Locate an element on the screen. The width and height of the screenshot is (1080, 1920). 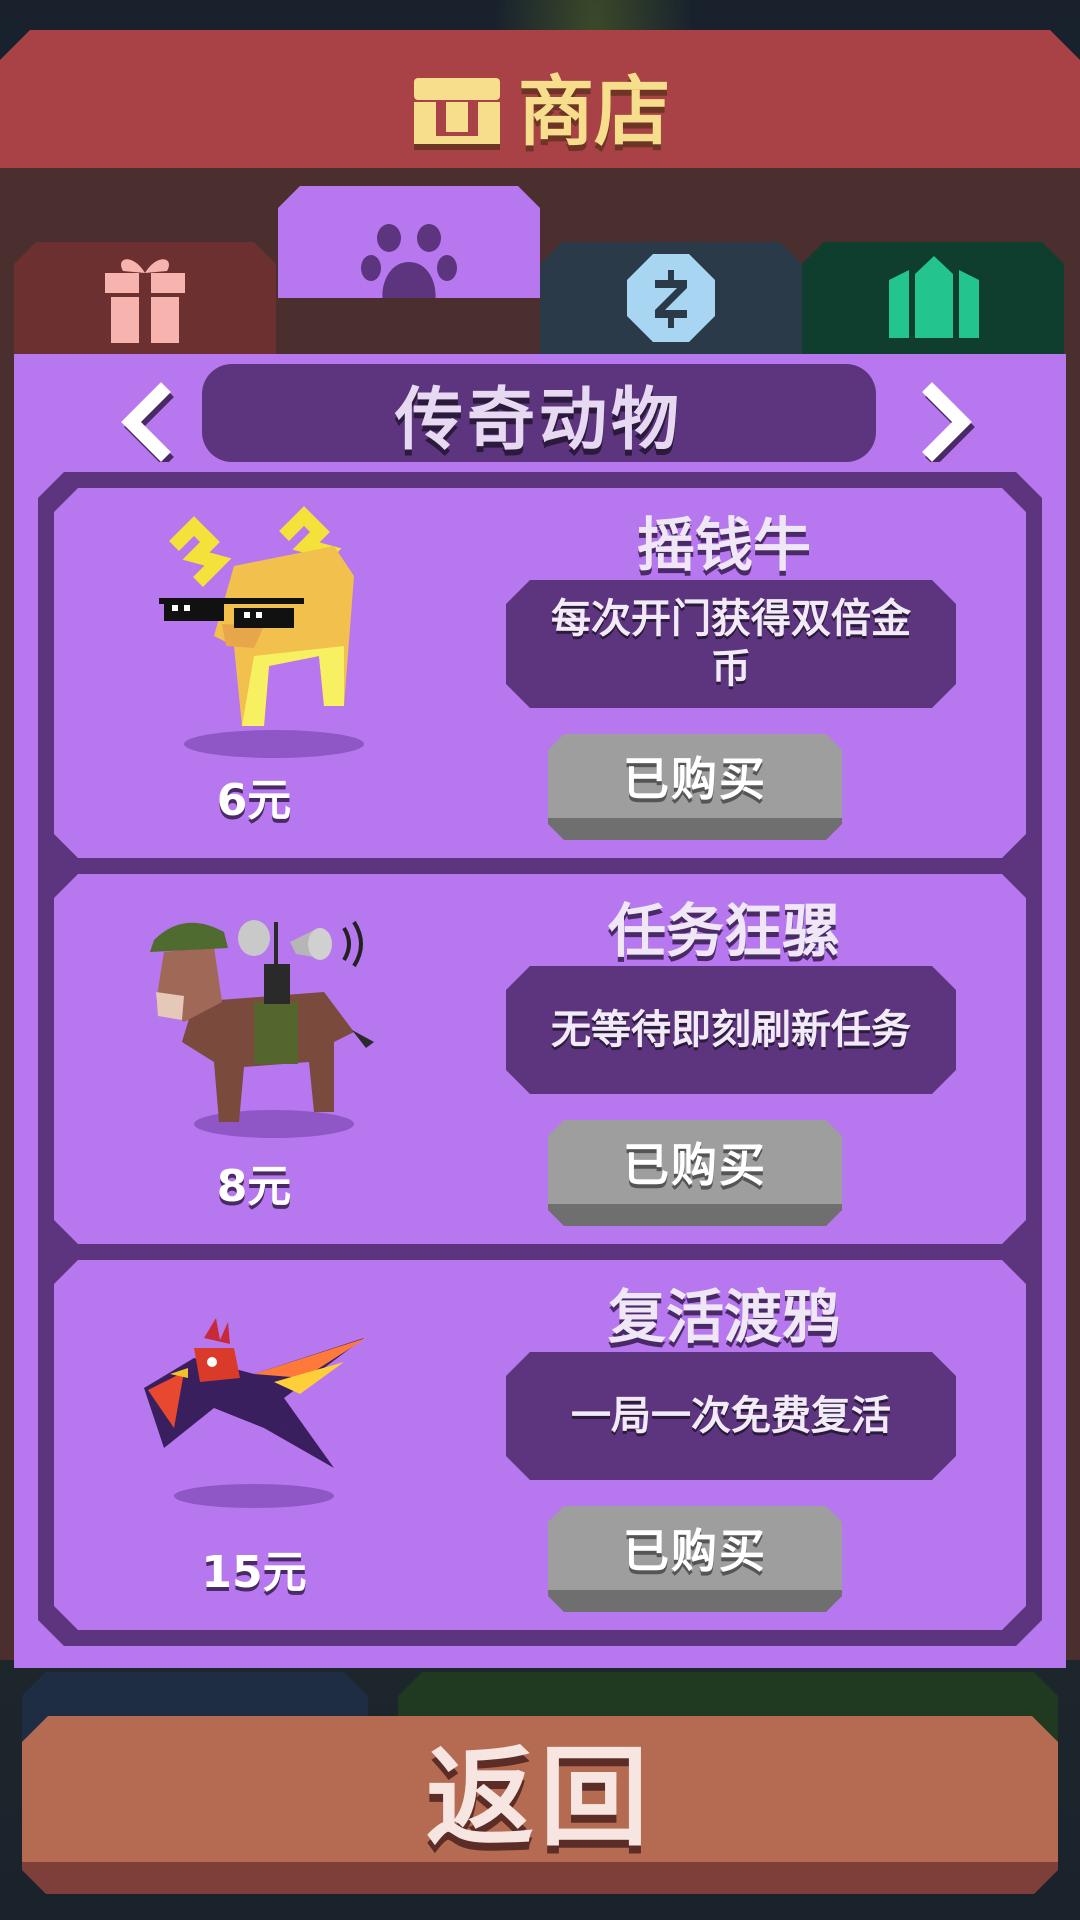
item-name: 复活渡鸦 is located at coordinates (723, 1317).